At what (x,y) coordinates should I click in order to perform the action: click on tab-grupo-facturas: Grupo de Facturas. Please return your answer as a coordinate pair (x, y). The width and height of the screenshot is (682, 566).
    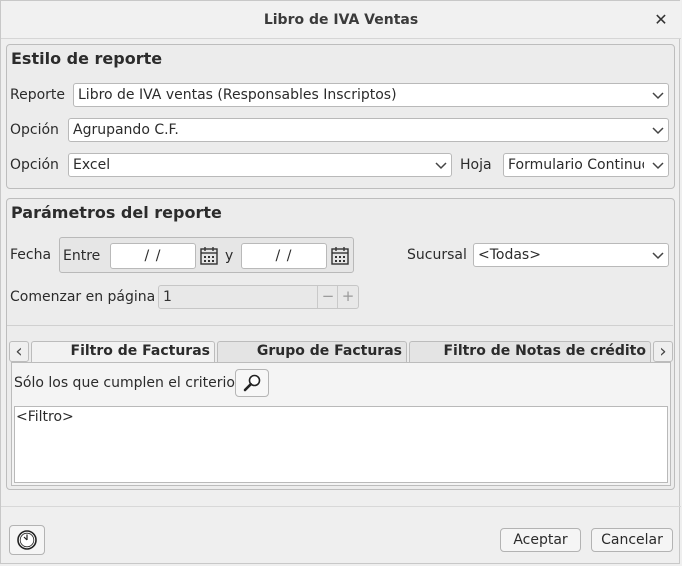
    Looking at the image, I should click on (312, 351).